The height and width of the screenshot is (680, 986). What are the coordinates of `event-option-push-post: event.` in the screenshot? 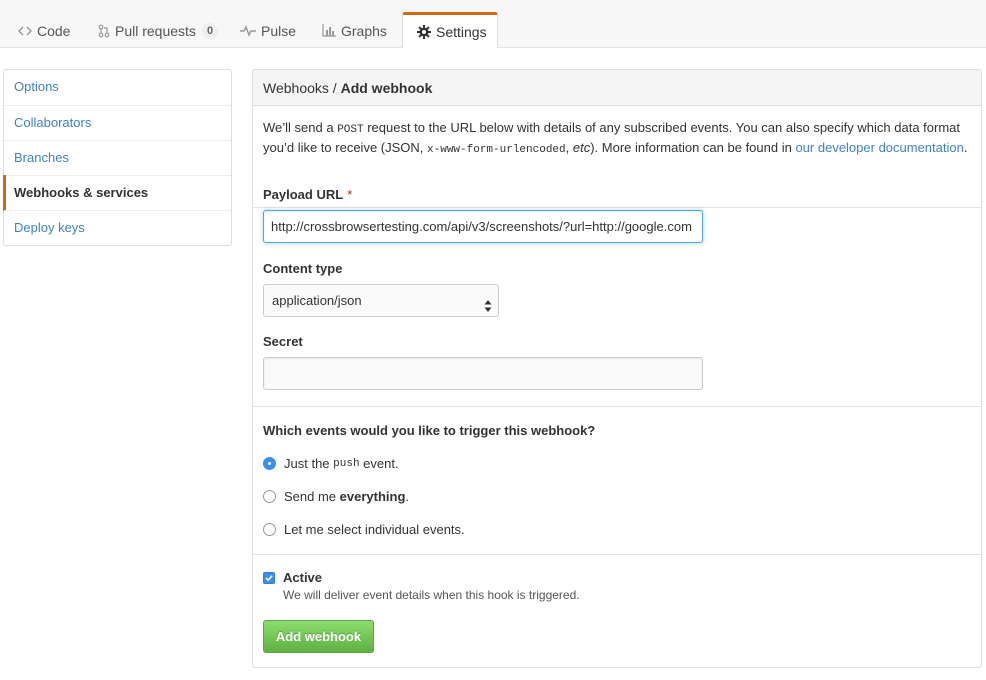 It's located at (379, 463).